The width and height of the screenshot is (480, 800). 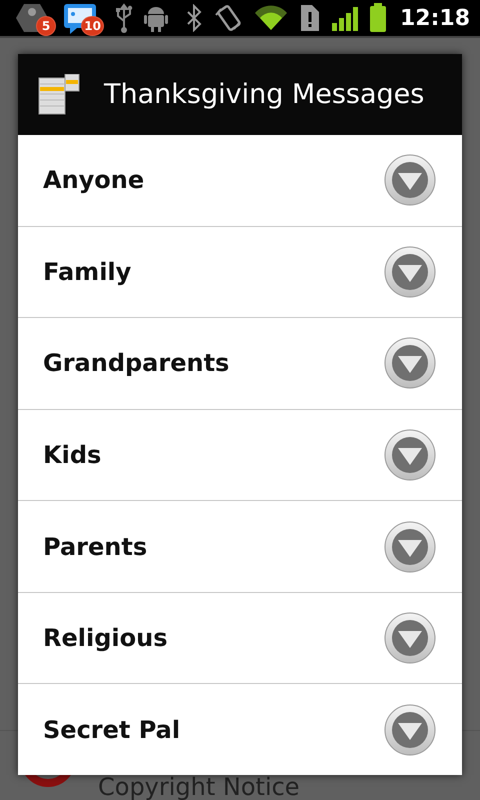 What do you see at coordinates (213, 638) in the screenshot?
I see `list-item-label: Religious` at bounding box center [213, 638].